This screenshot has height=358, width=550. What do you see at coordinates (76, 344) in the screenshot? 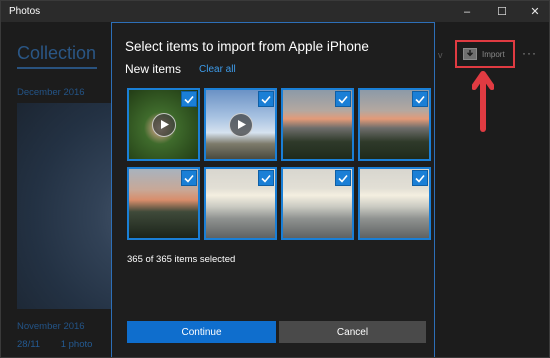
I see `album-count: 1 photo` at bounding box center [76, 344].